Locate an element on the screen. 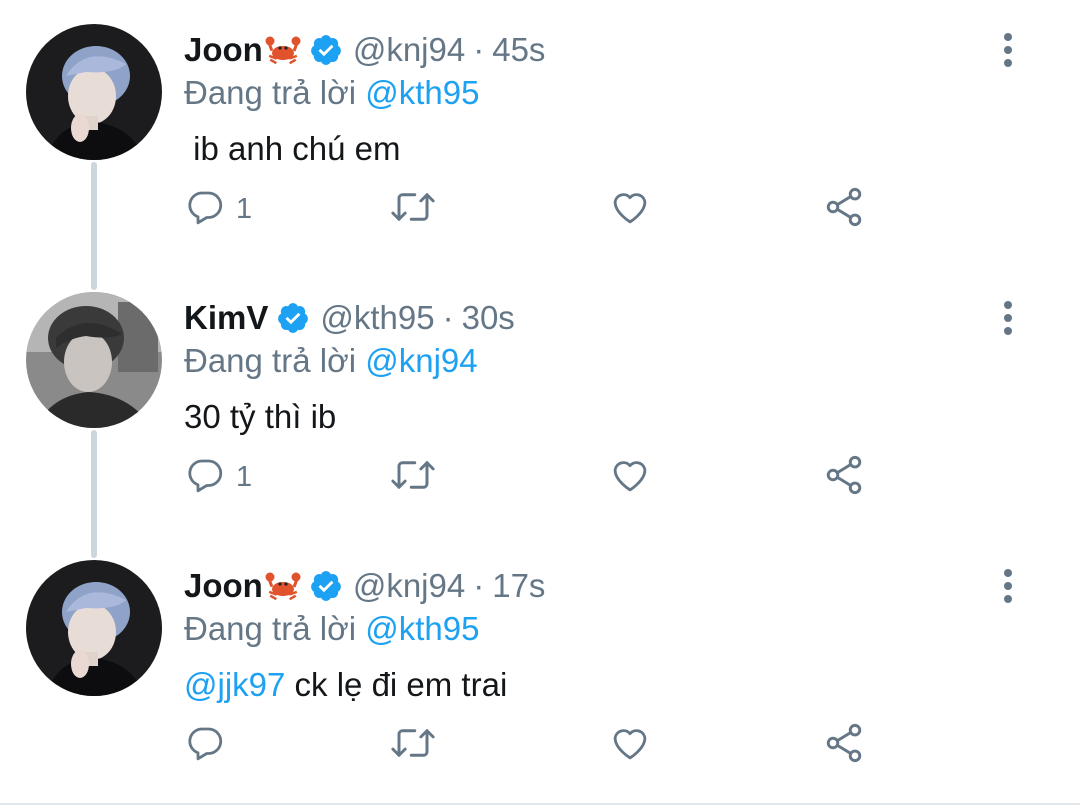  mention: @jjk97 is located at coordinates (234, 684).